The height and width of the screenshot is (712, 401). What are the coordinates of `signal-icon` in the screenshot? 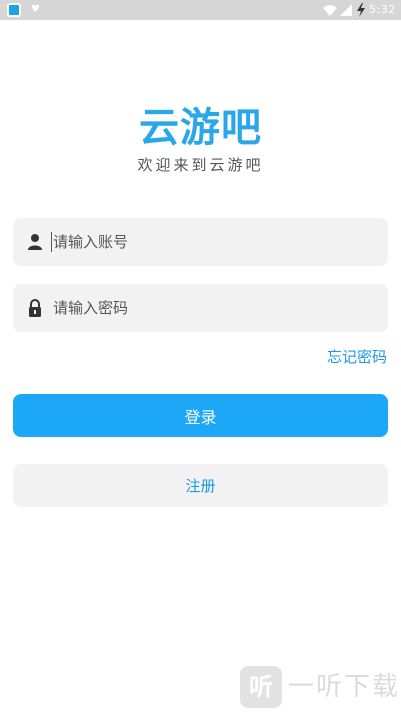 It's located at (346, 10).